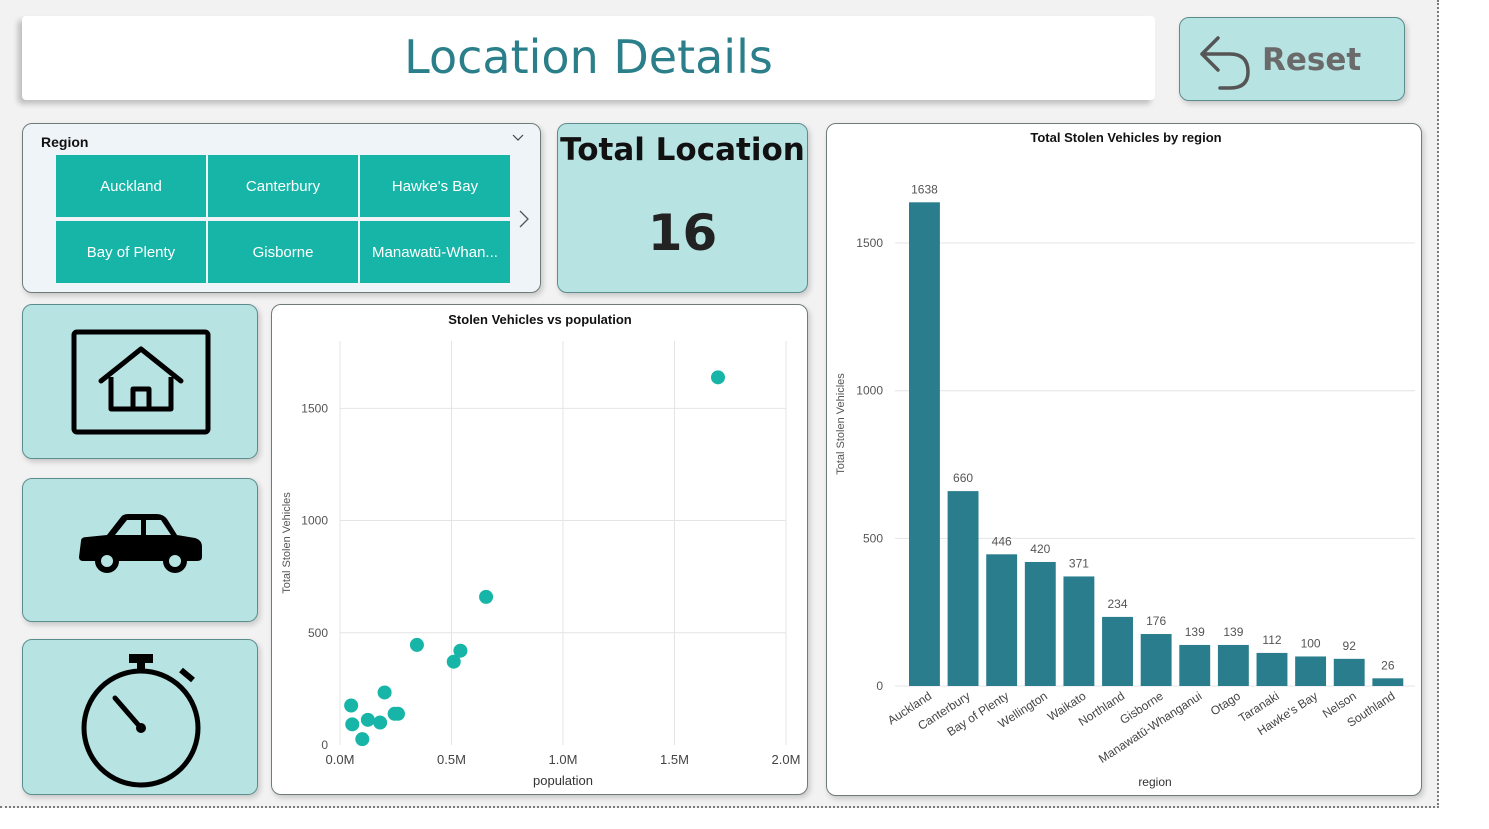 The height and width of the screenshot is (829, 1489). I want to click on kpi-title: Total Location, so click(682, 150).